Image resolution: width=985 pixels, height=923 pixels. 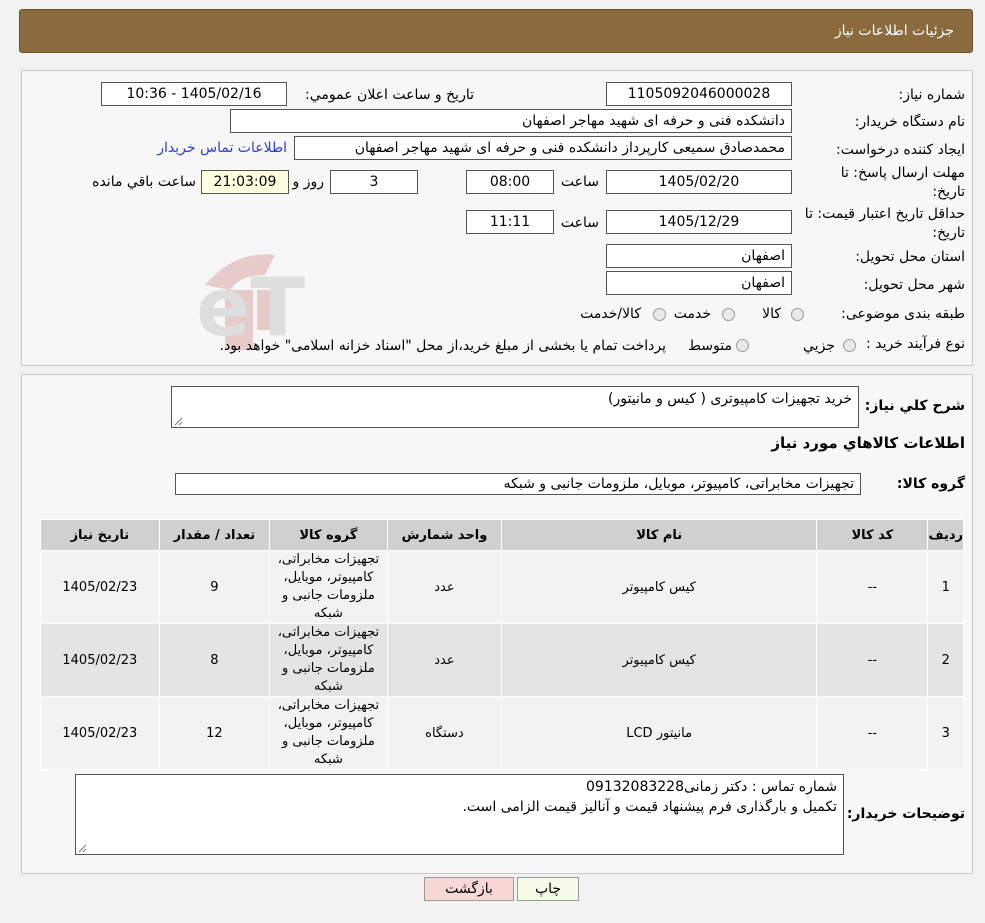 I want to click on cell-name: مانیتور LCD, so click(x=659, y=733).